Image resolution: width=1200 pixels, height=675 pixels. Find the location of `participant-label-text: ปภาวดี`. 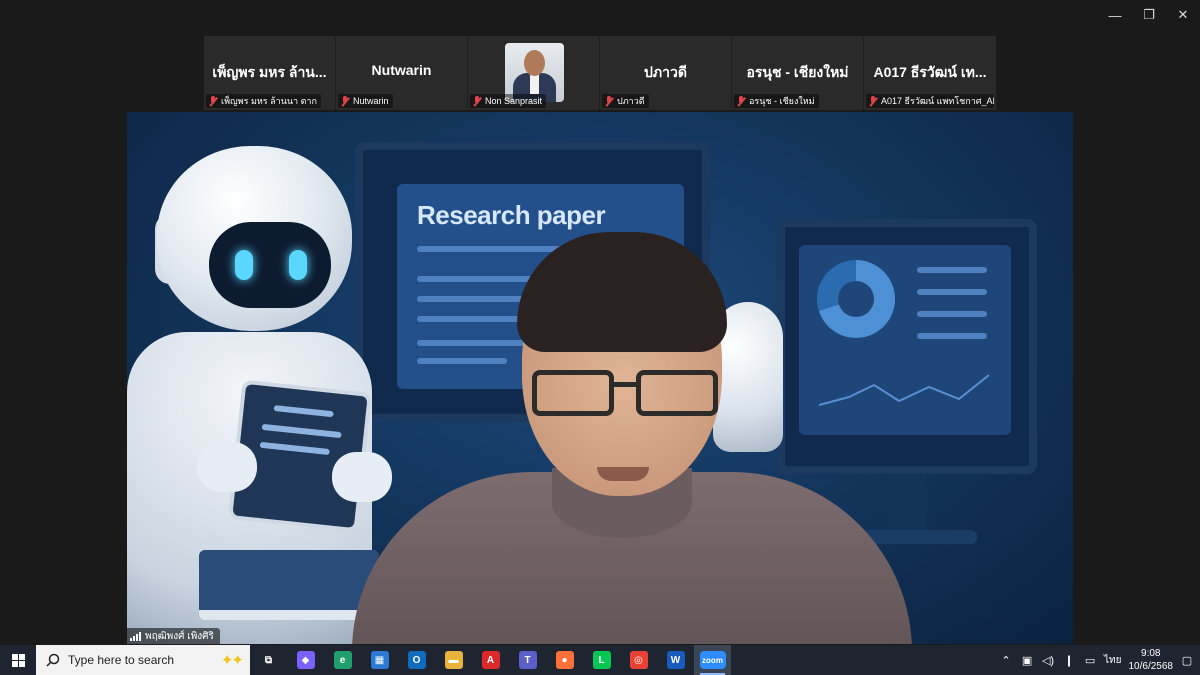

participant-label-text: ปภาวดี is located at coordinates (631, 101).